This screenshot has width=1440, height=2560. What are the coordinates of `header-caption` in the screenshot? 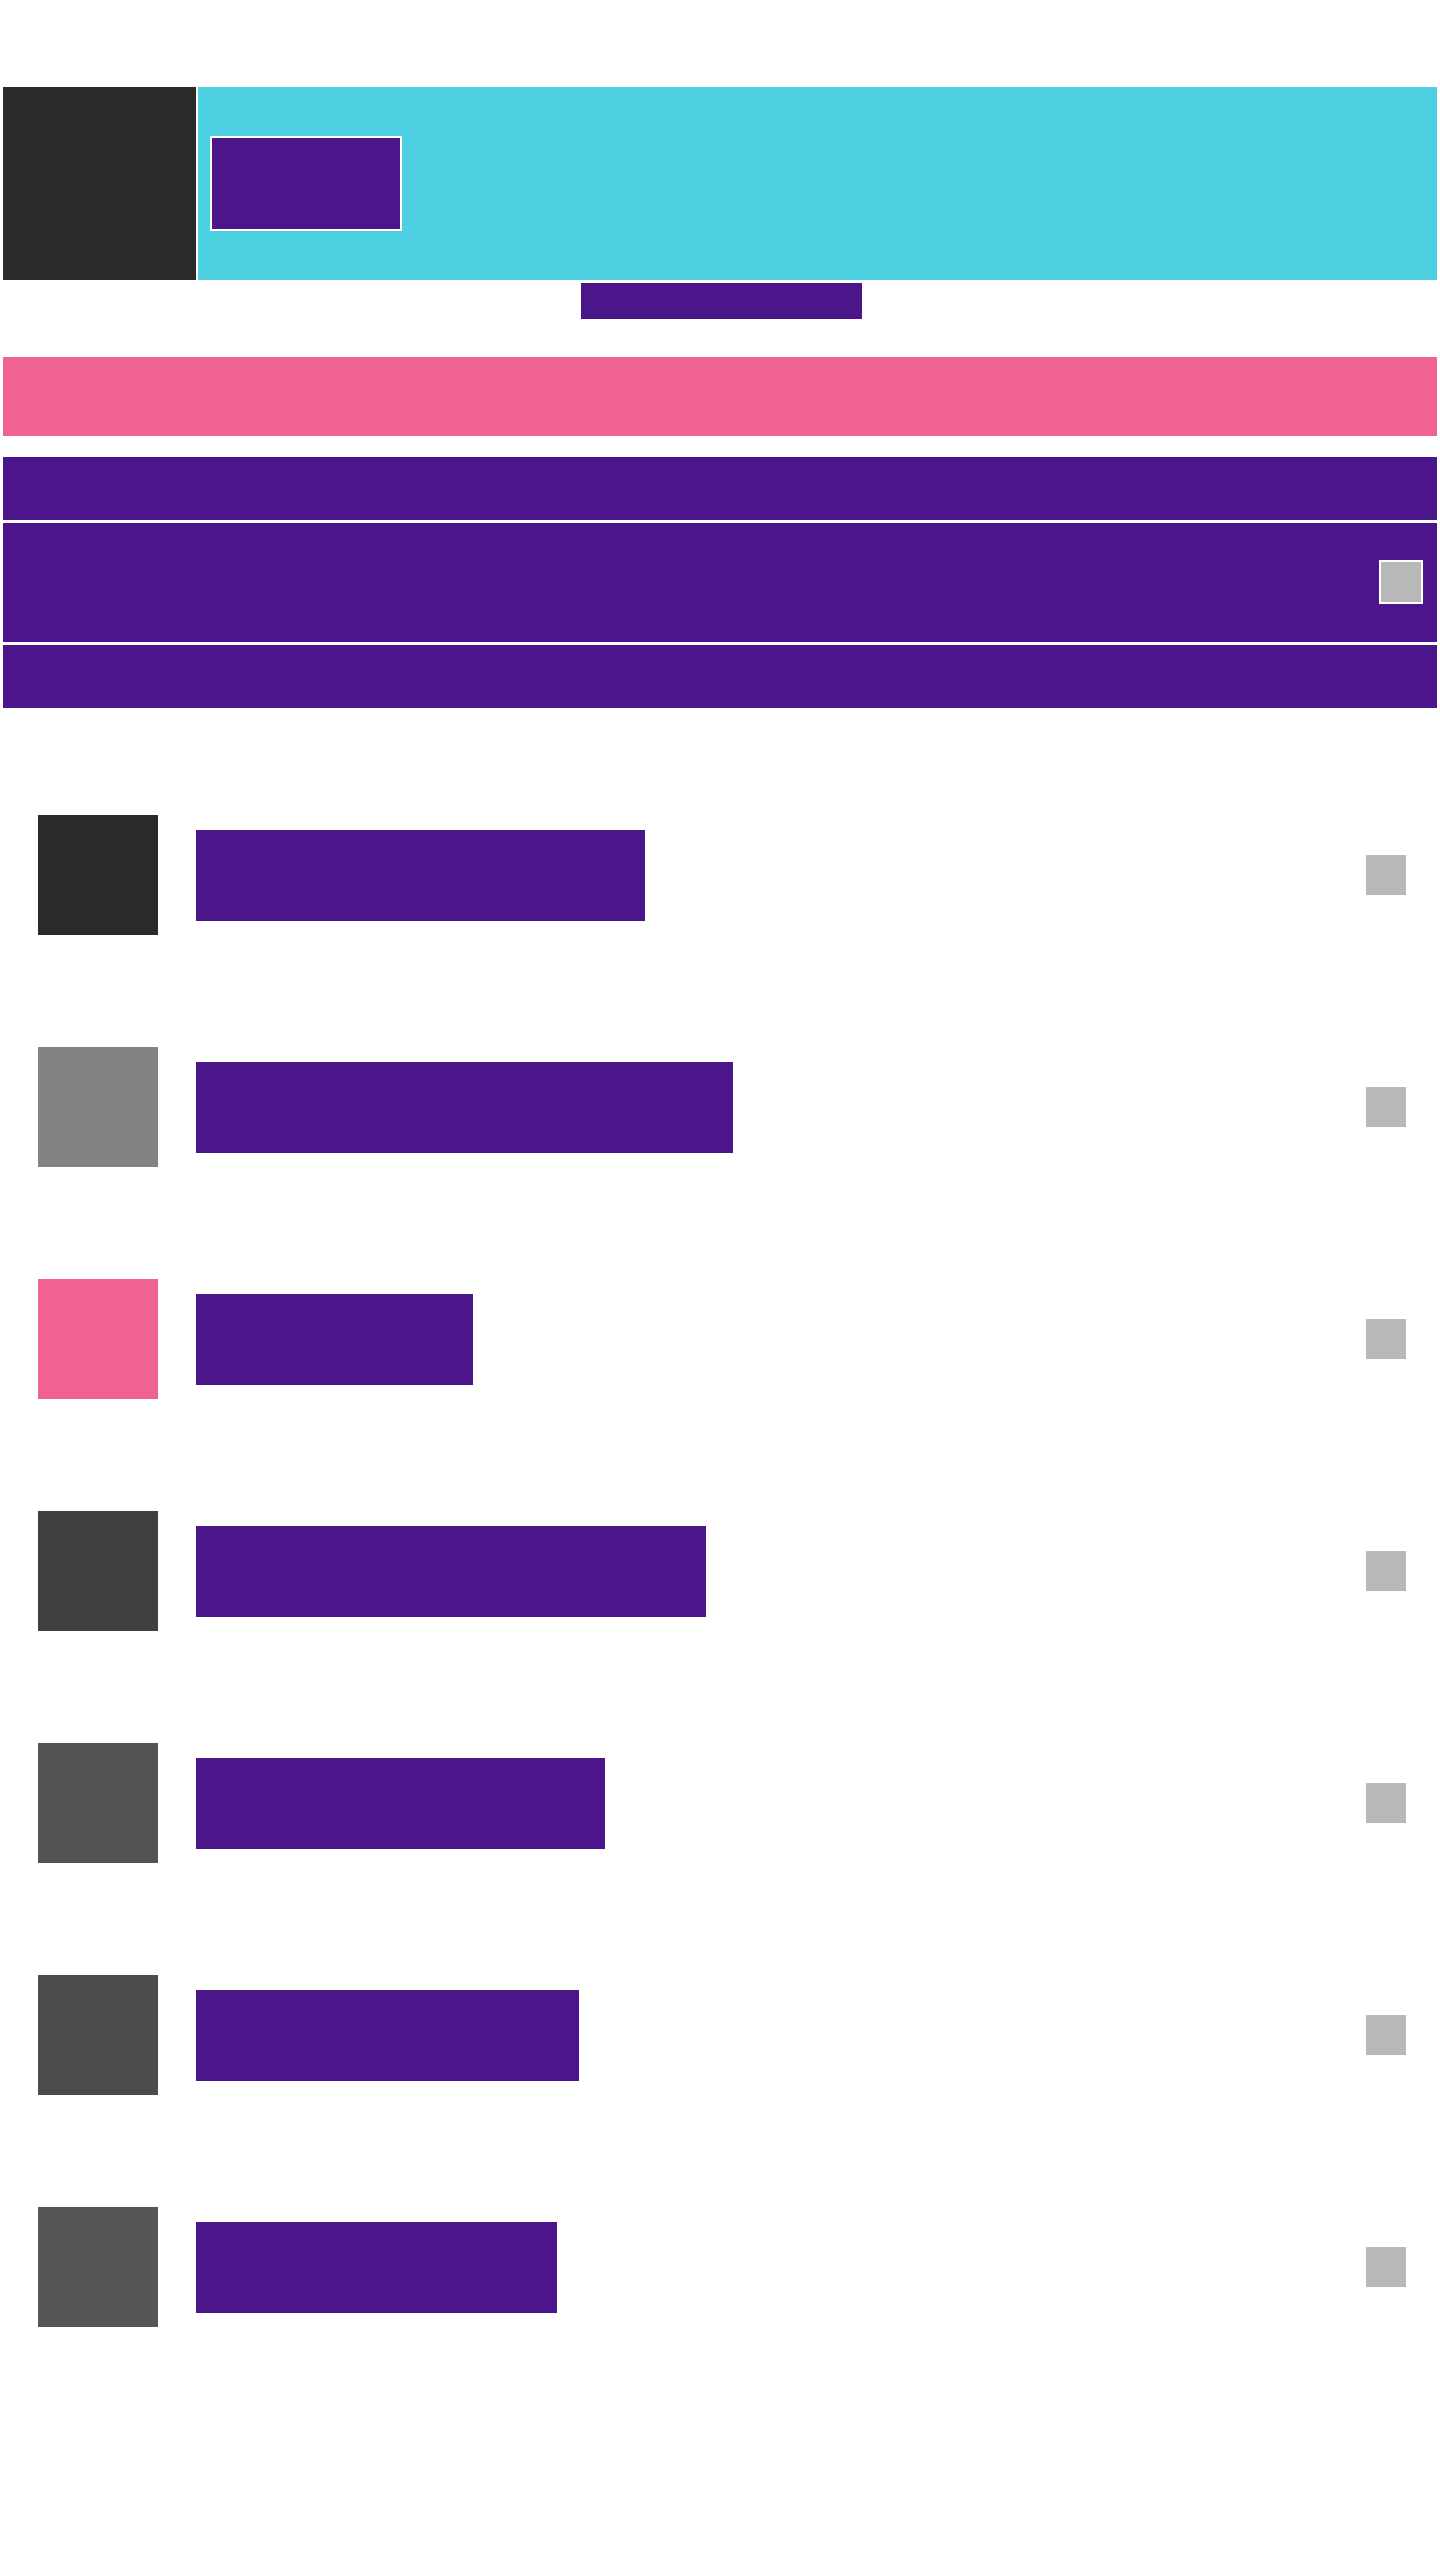 It's located at (721, 301).